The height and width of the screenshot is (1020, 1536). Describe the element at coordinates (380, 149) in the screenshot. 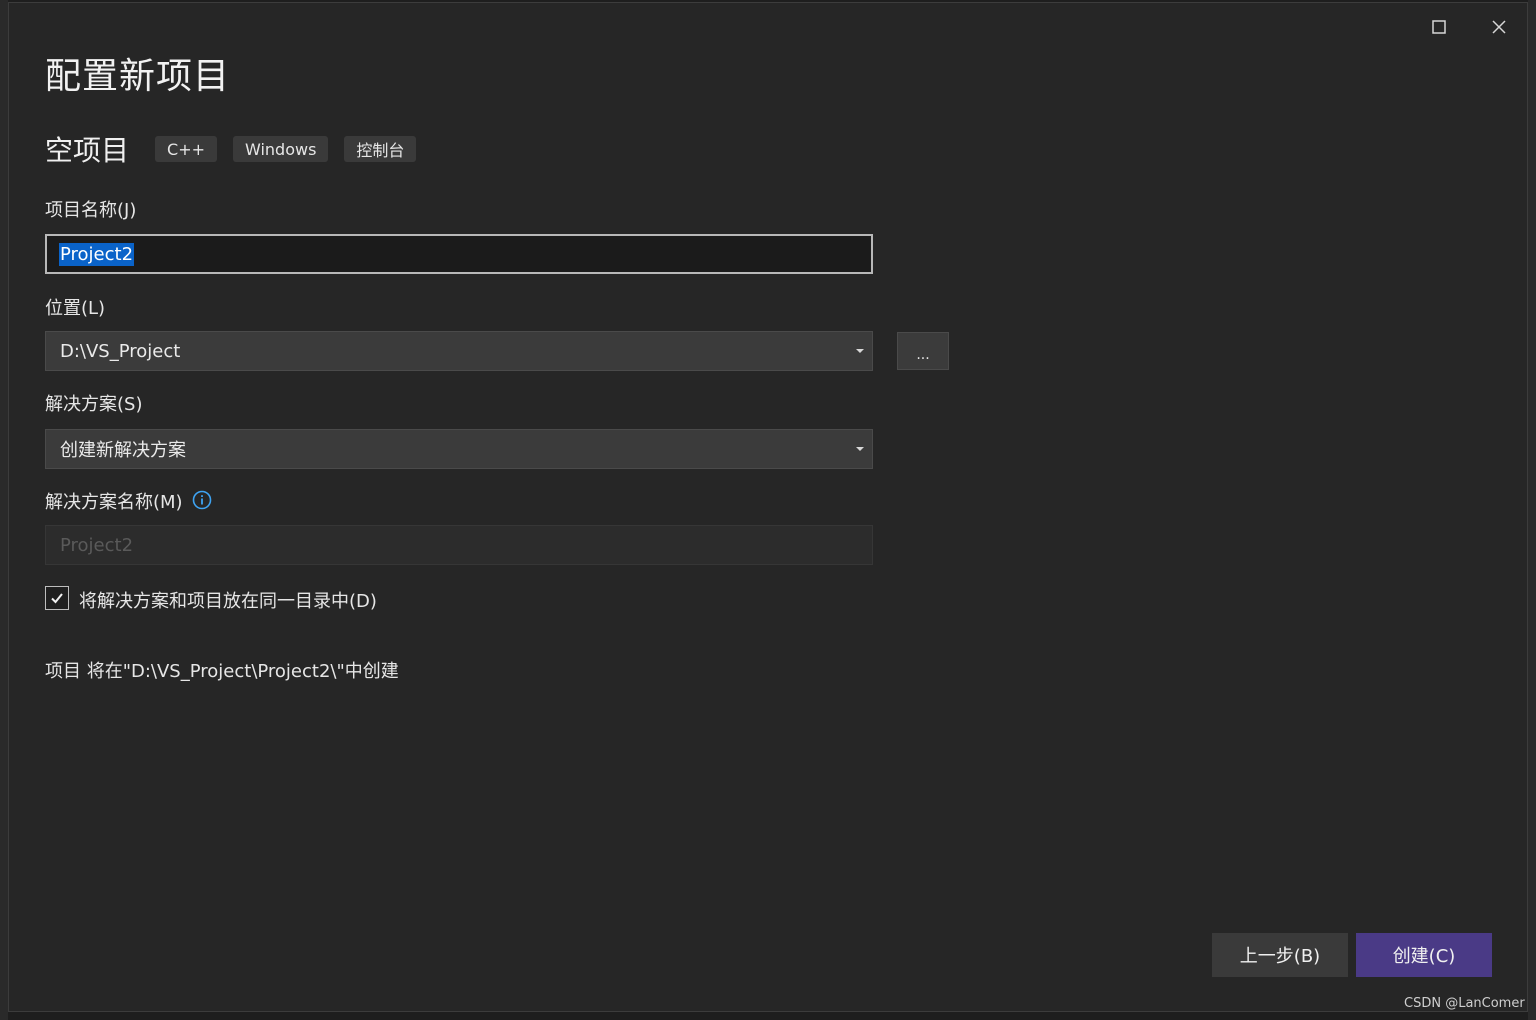

I see `tag-console: 控制台` at that location.